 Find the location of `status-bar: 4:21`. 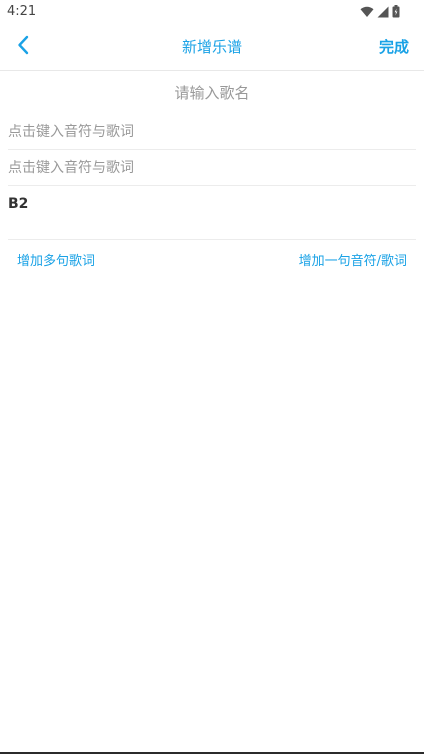

status-bar: 4:21 is located at coordinates (212, 12).